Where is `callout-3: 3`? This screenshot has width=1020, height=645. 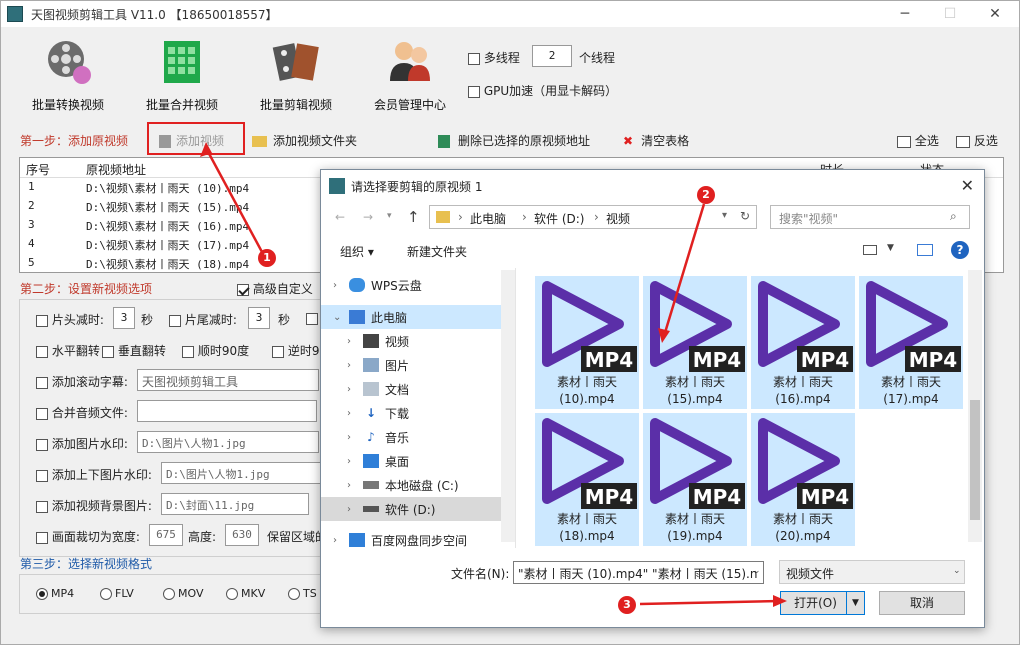 callout-3: 3 is located at coordinates (627, 605).